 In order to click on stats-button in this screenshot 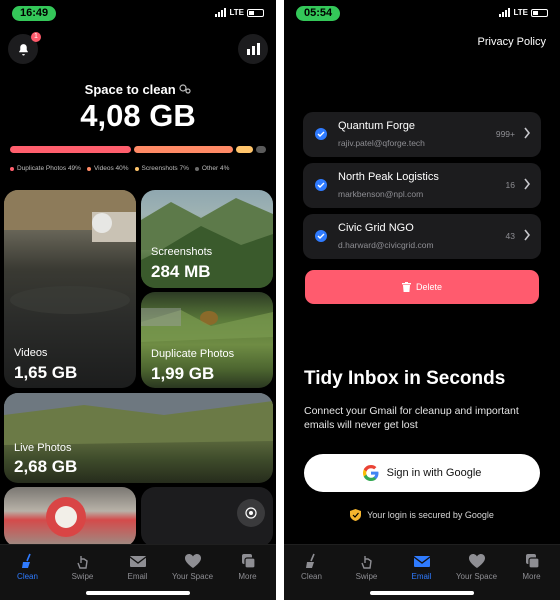, I will do `click(253, 49)`.